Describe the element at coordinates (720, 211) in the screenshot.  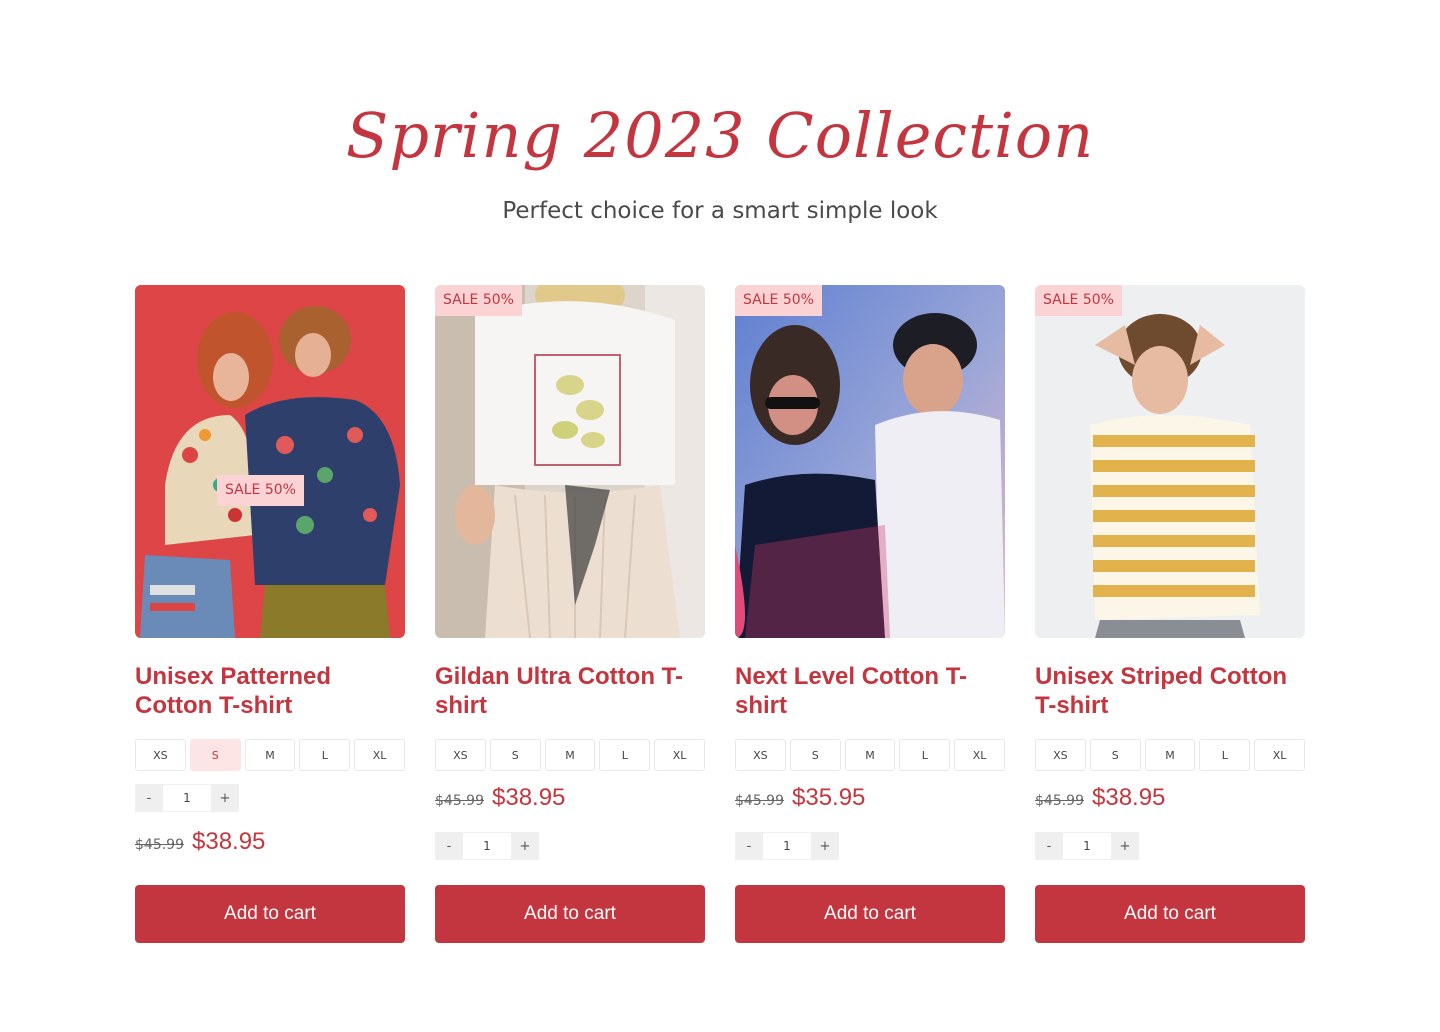
I see `page-subtitle: Perfect choice for a smart simple look` at that location.